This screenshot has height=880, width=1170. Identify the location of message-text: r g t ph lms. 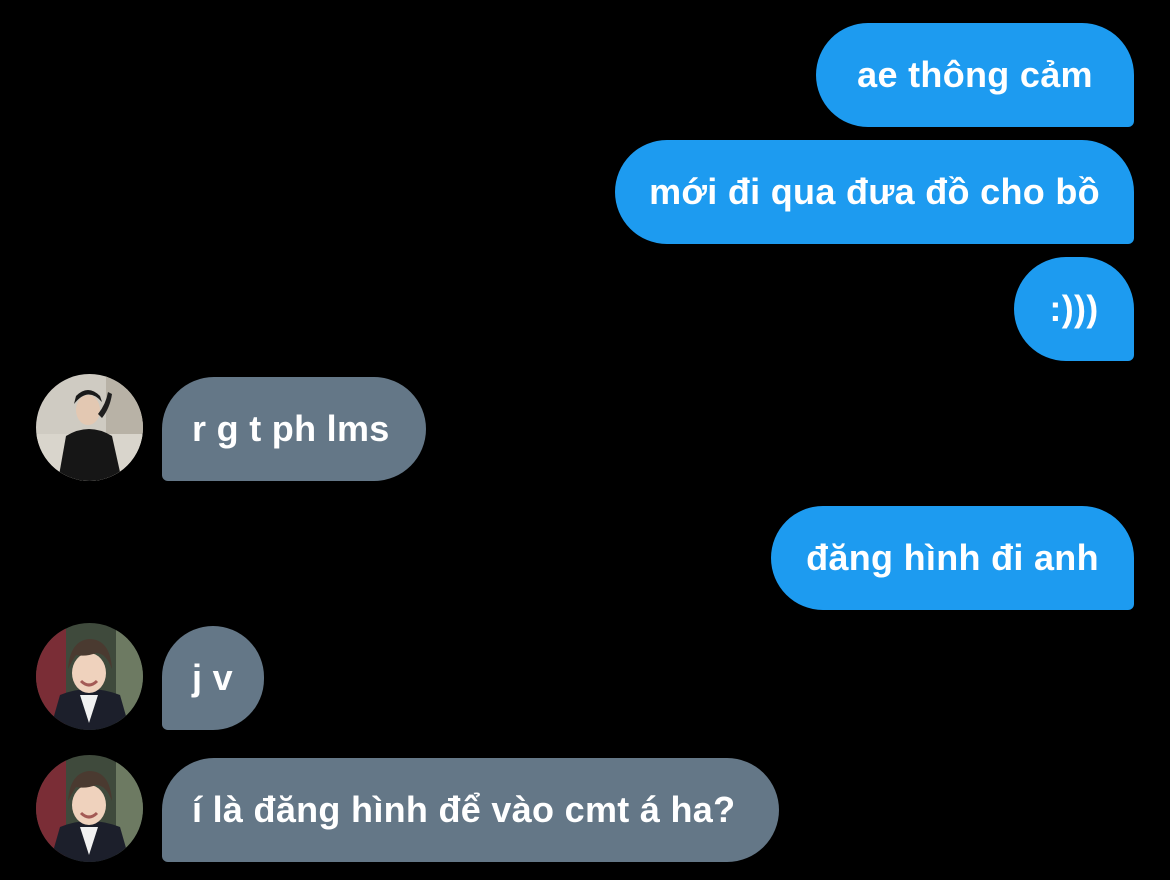
(291, 428).